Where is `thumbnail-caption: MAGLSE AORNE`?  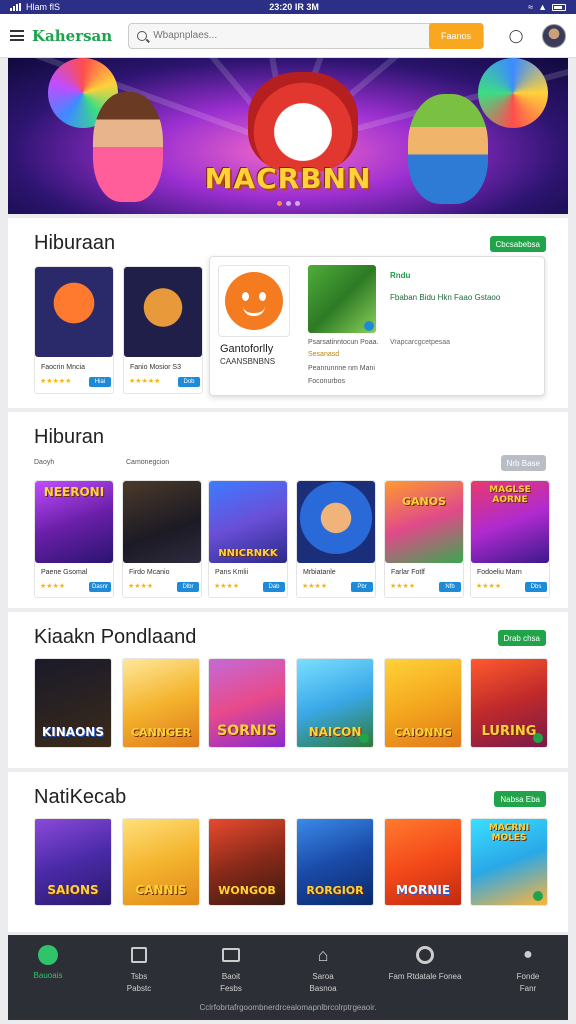 thumbnail-caption: MAGLSE AORNE is located at coordinates (510, 495).